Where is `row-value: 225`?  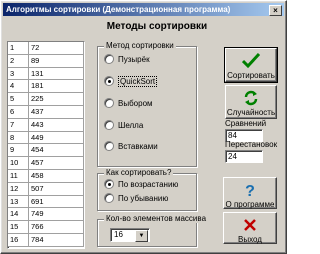
row-value: 225 is located at coordinates (56, 99).